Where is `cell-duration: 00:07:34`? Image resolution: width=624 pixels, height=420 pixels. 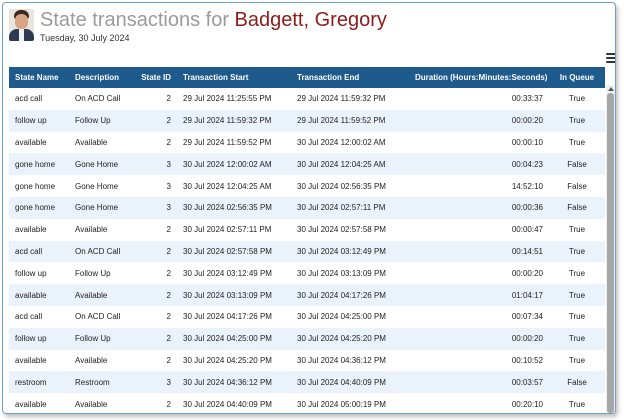 cell-duration: 00:07:34 is located at coordinates (527, 317).